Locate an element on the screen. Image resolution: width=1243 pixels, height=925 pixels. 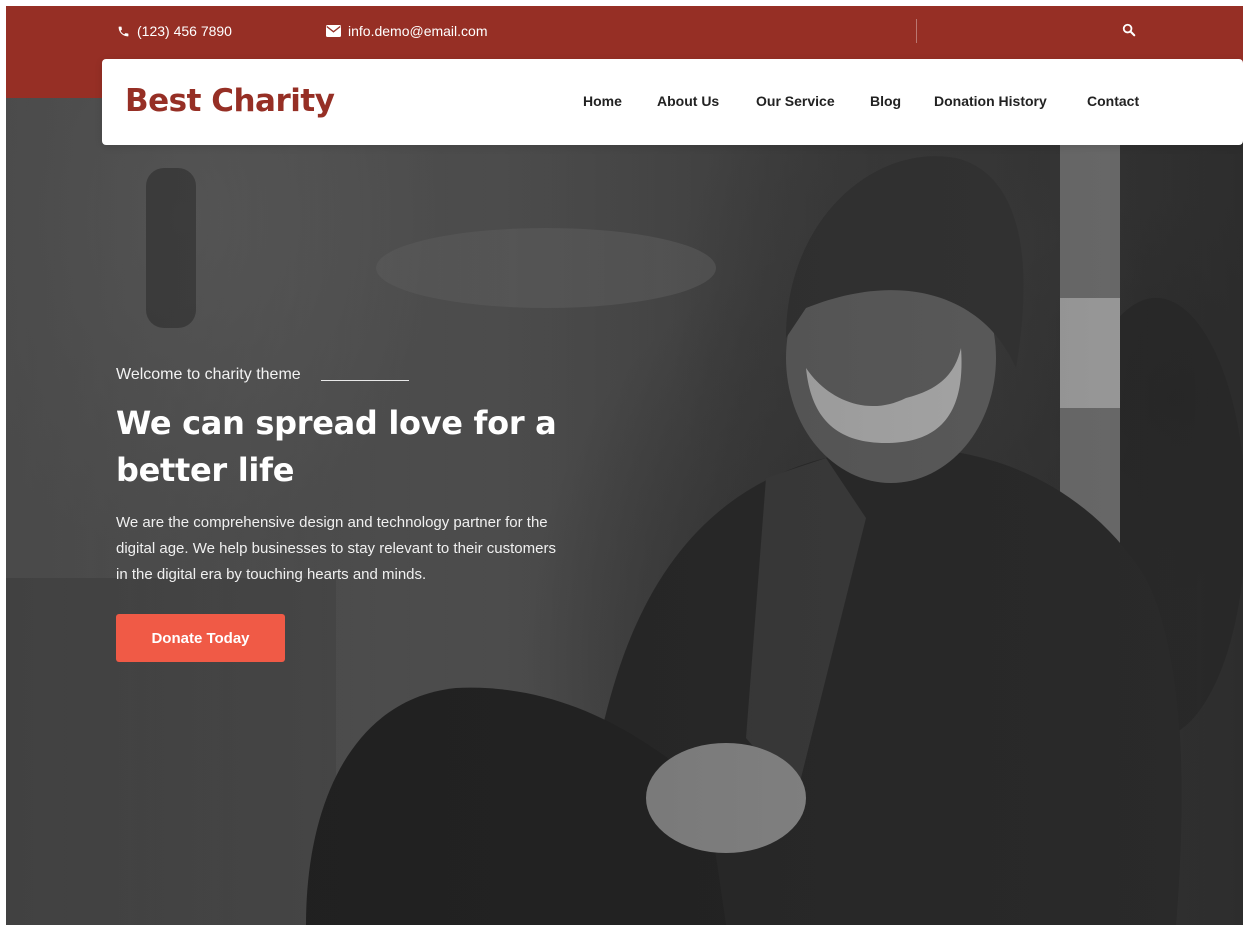
hero-headline: We can spread love for a better life is located at coordinates (351, 447).